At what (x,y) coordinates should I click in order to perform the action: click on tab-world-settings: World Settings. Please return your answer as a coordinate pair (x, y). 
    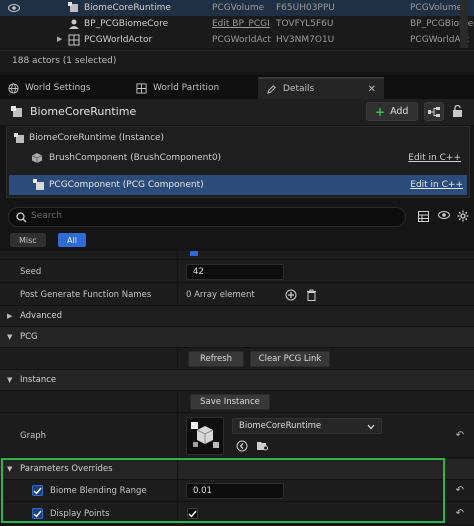
    Looking at the image, I should click on (63, 88).